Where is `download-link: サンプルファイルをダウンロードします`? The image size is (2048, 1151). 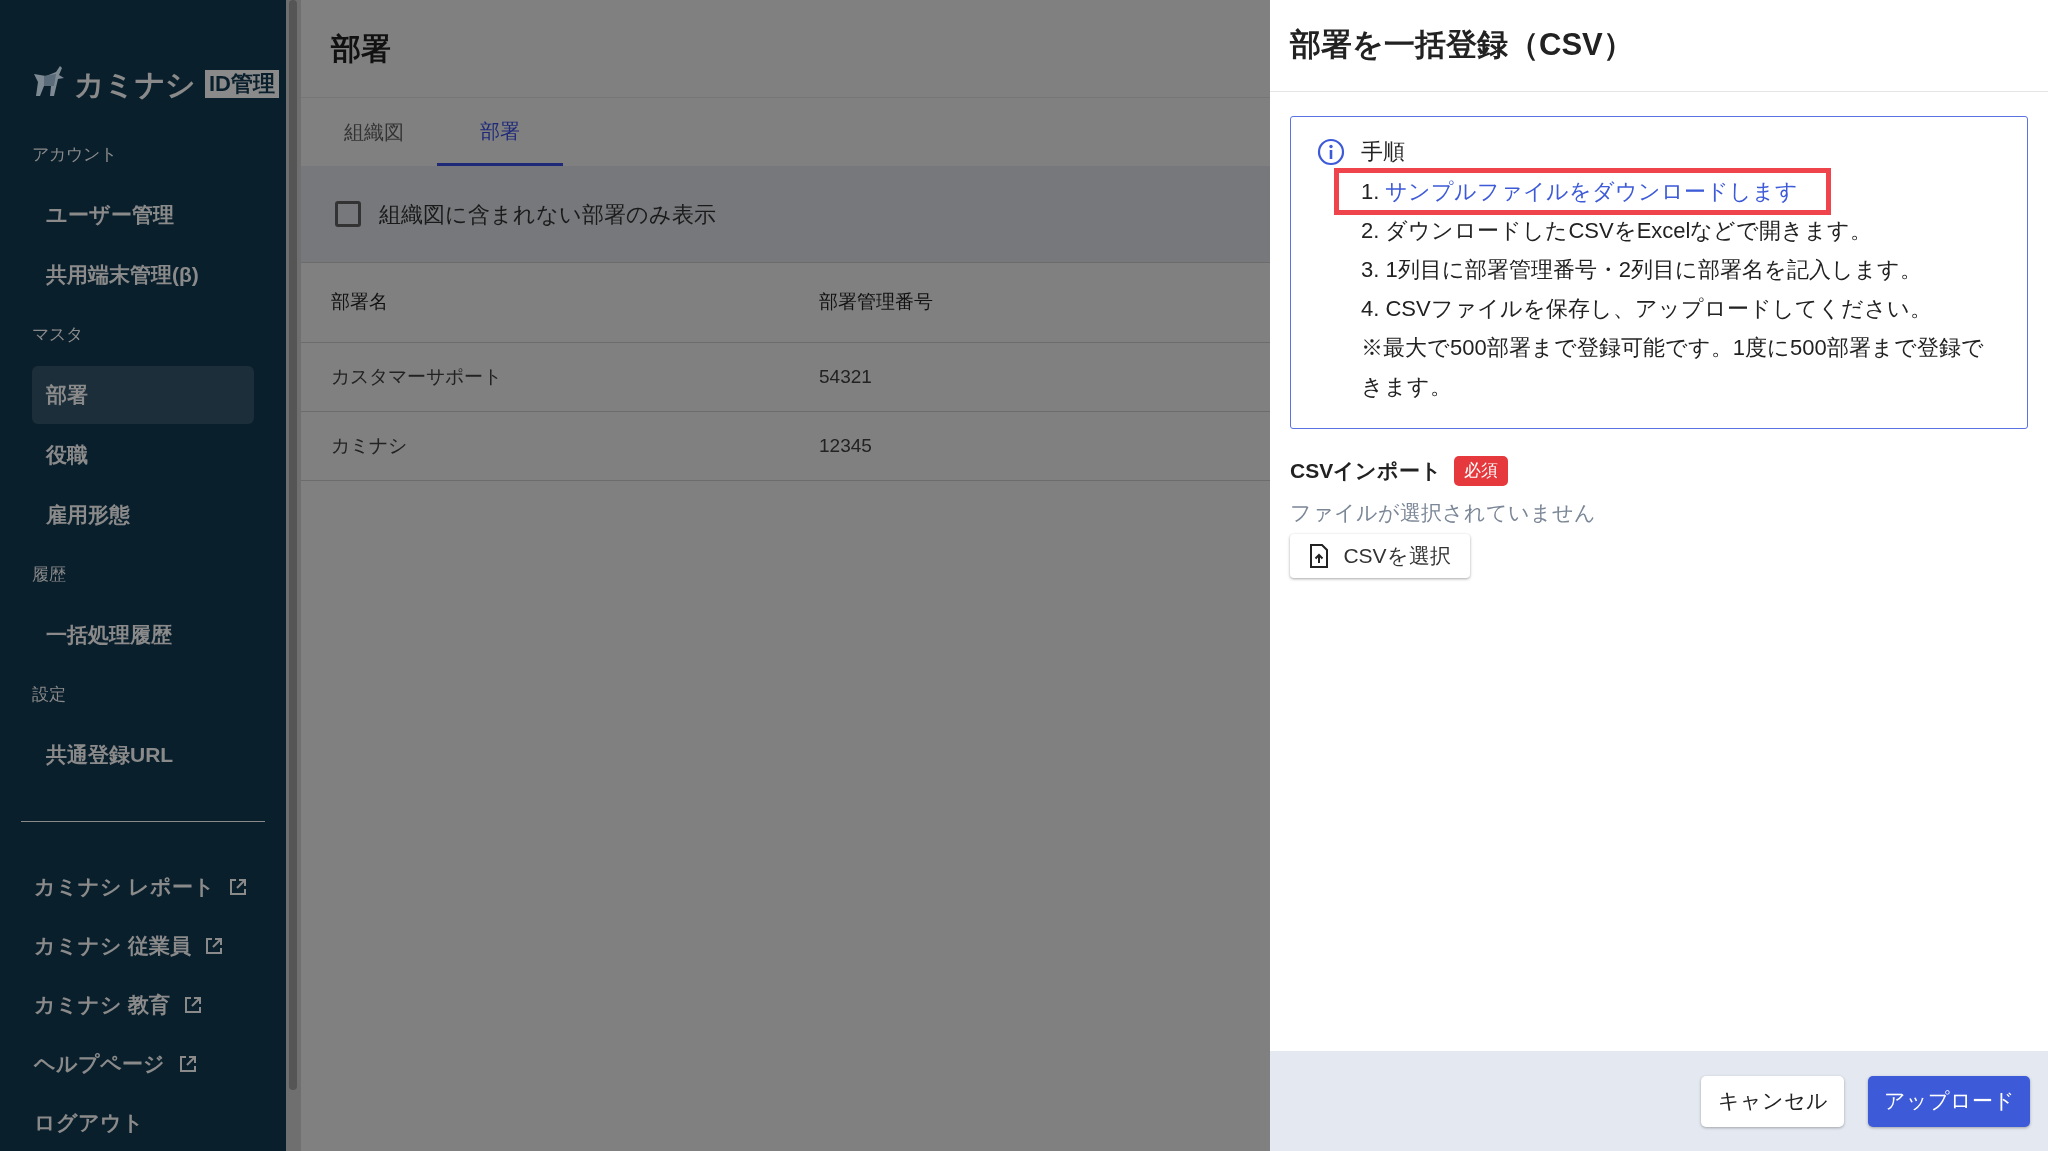 download-link: サンプルファイルをダウンロードします is located at coordinates (1592, 191).